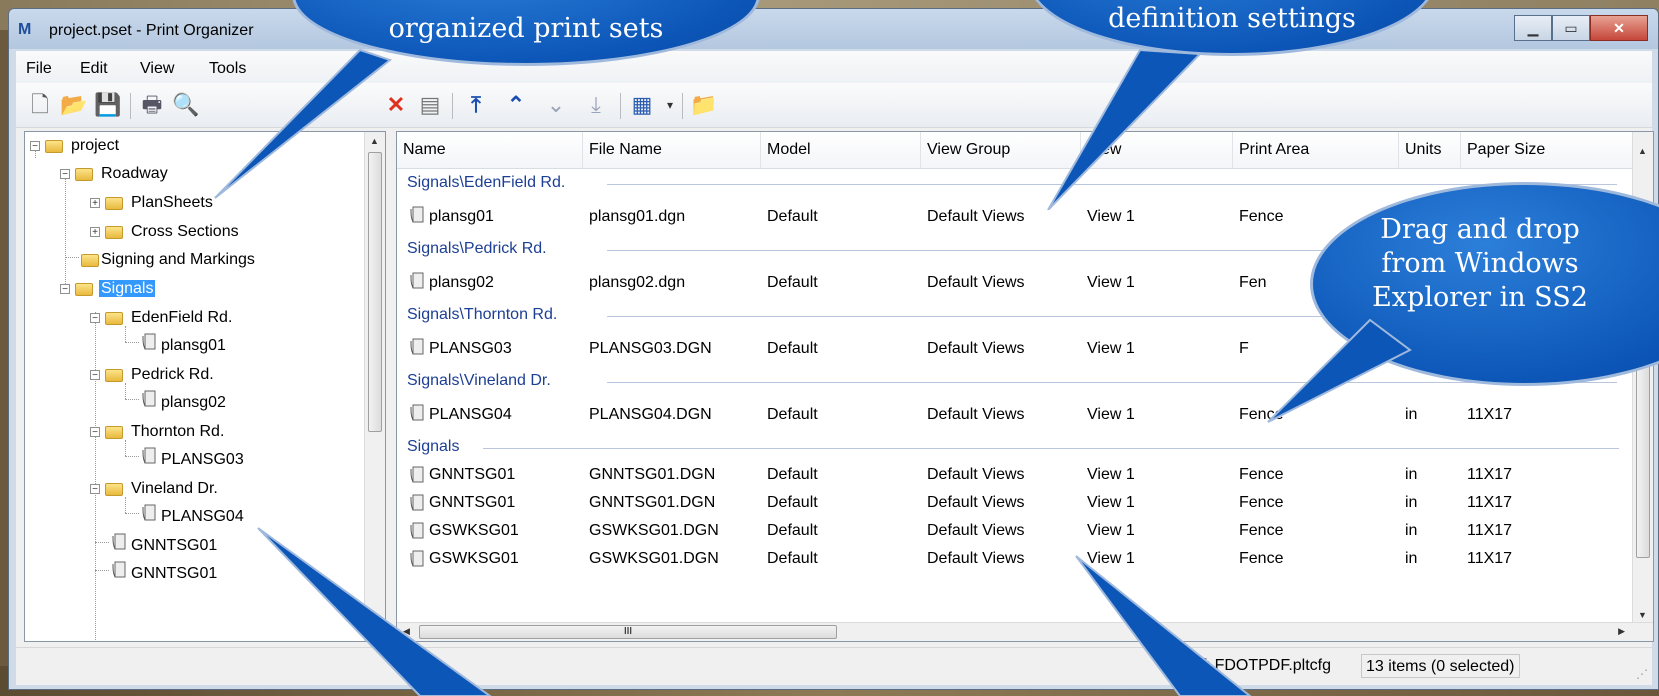  I want to click on column-header-units: Units, so click(1430, 150).